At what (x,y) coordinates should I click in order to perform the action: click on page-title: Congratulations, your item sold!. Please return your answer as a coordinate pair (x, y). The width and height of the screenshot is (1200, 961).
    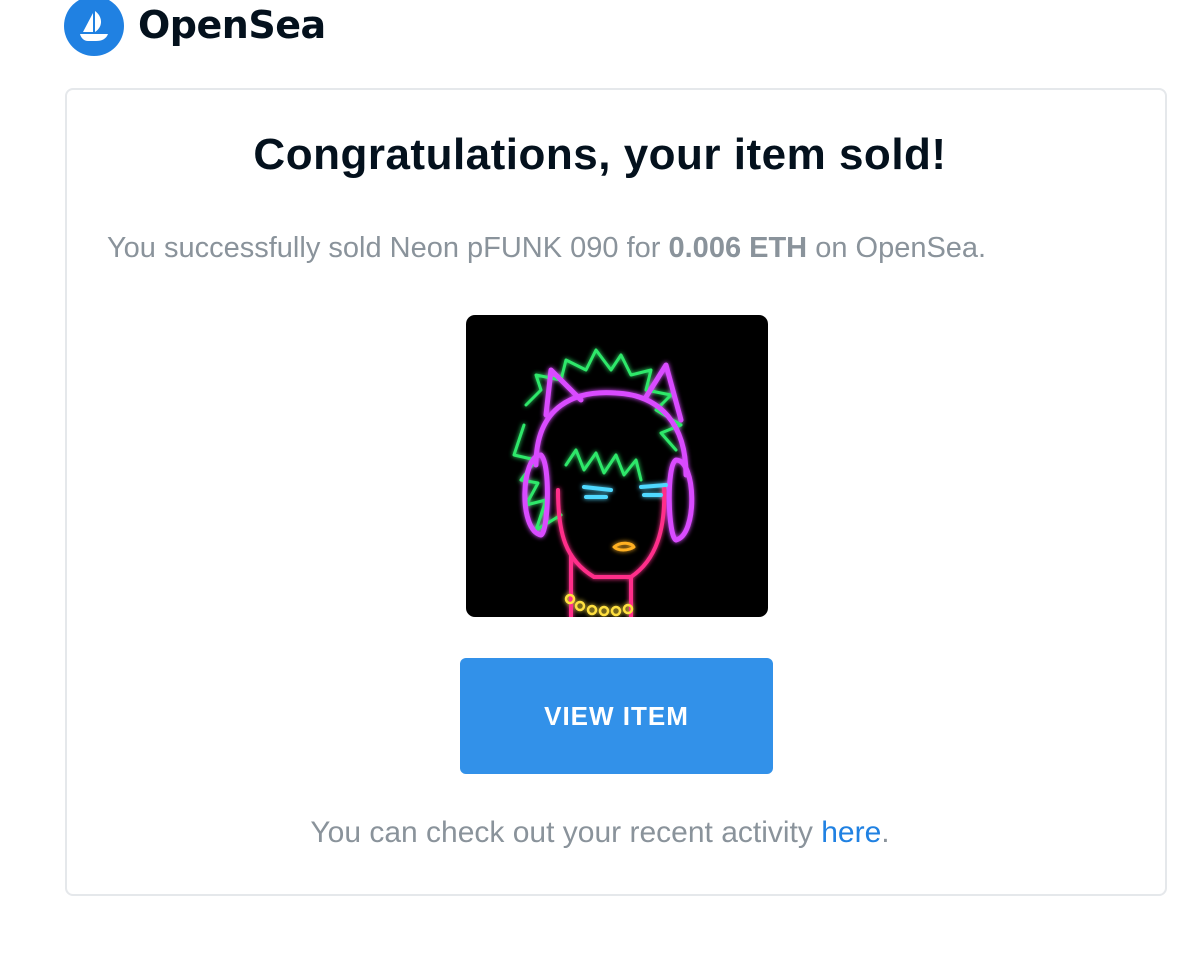
    Looking at the image, I should click on (600, 154).